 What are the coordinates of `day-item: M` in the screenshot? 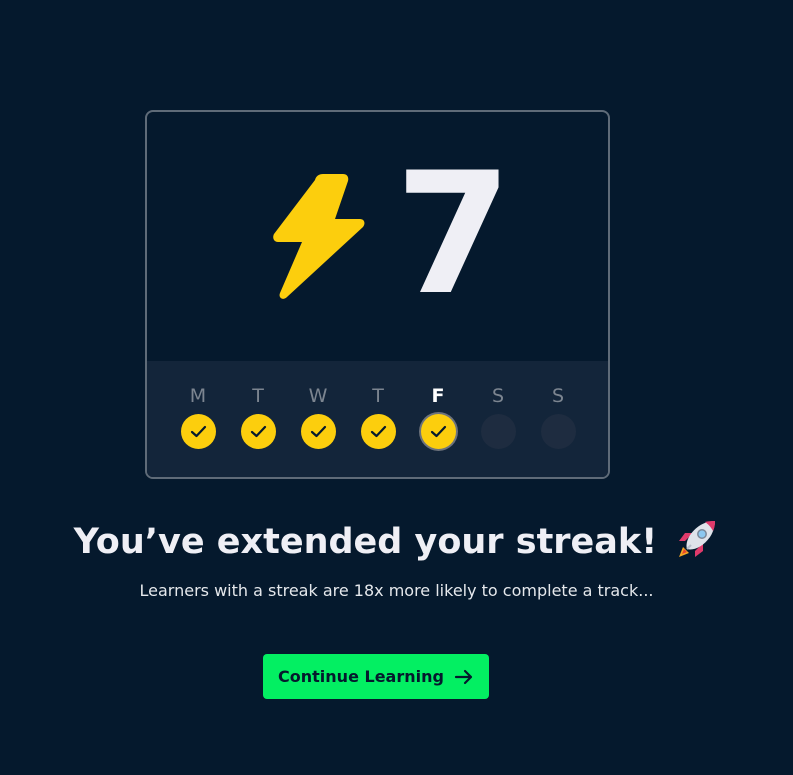 It's located at (198, 417).